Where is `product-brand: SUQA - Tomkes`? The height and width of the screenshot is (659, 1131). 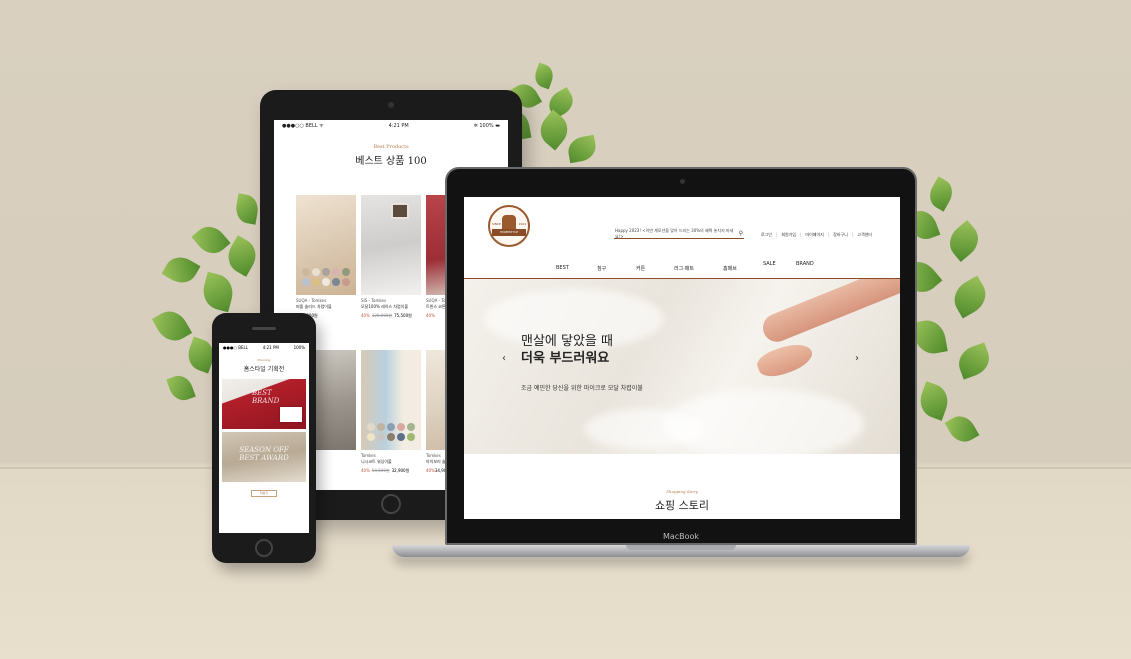 product-brand: SUQA - Tomkes is located at coordinates (311, 300).